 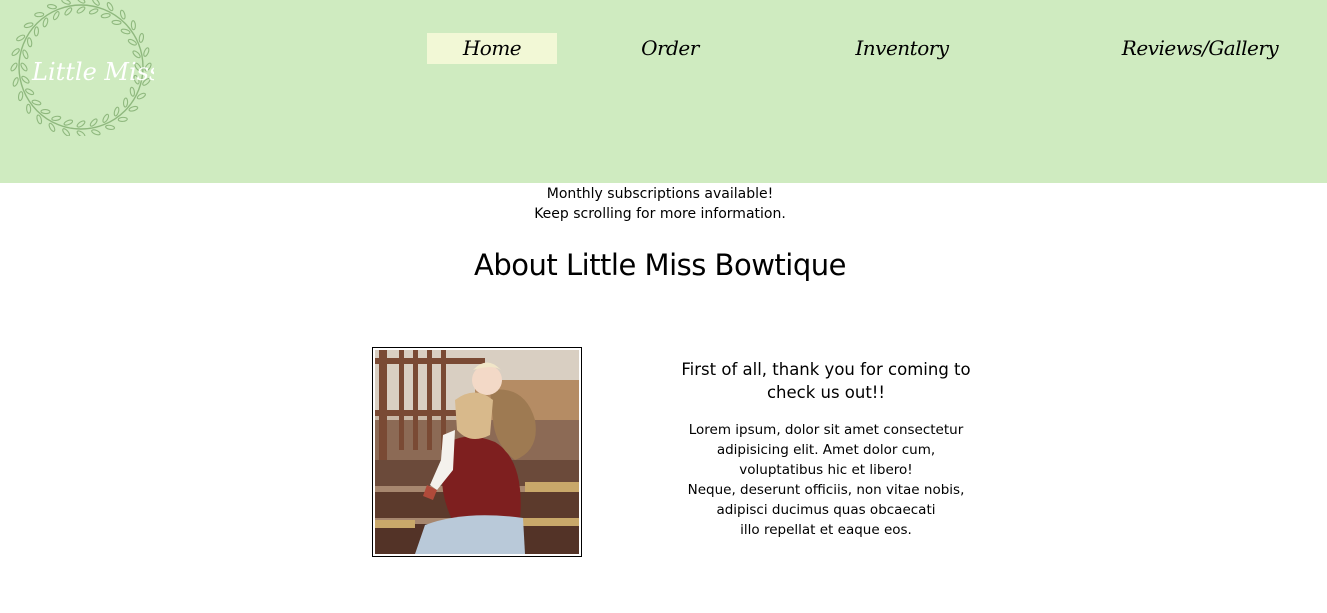 What do you see at coordinates (660, 265) in the screenshot?
I see `about-title: About Little Miss Bowtique` at bounding box center [660, 265].